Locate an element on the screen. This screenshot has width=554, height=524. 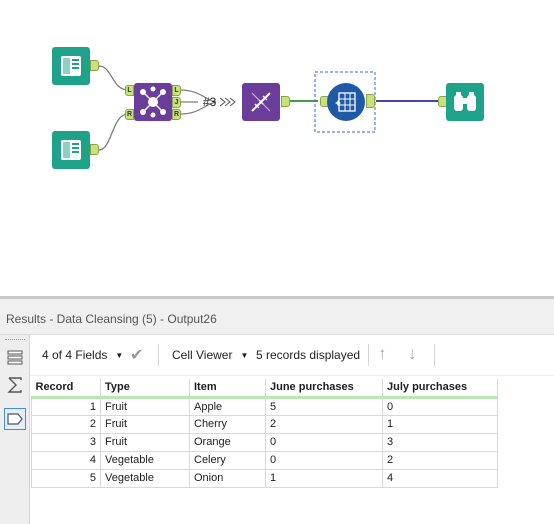
anchor-label: J is located at coordinates (176, 102).